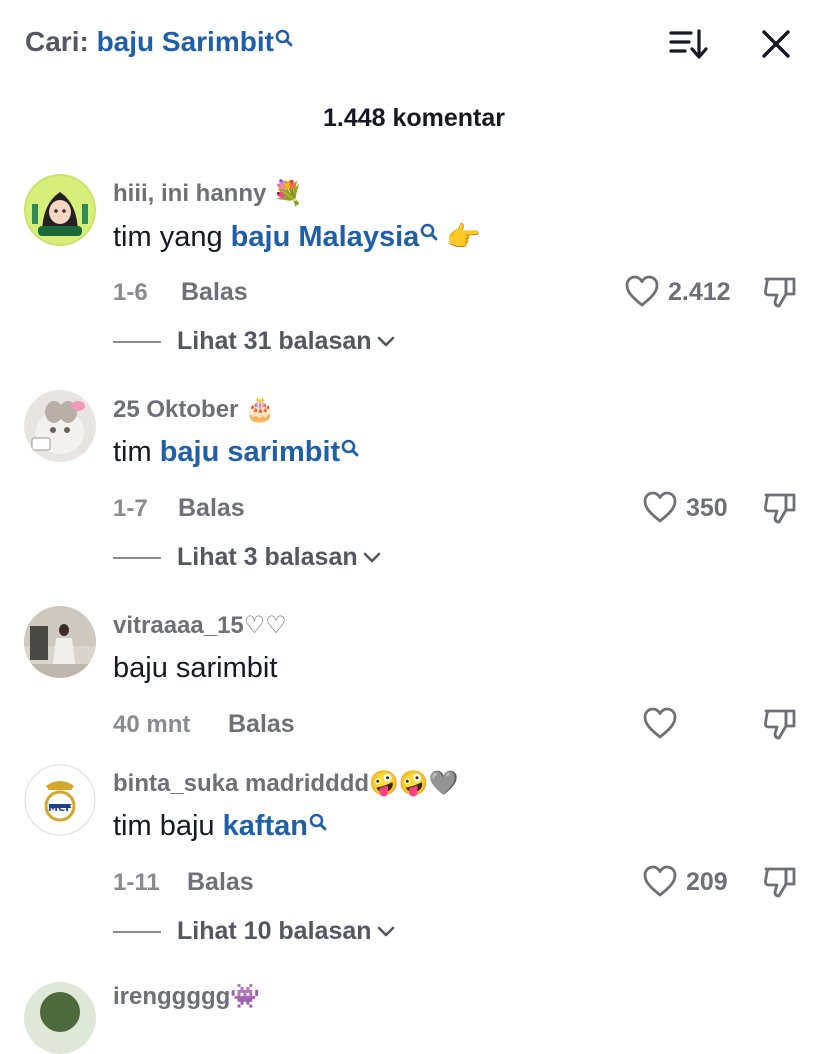 This screenshot has width=828, height=1054. I want to click on comment-username: 25 Oktober 🎂, so click(194, 409).